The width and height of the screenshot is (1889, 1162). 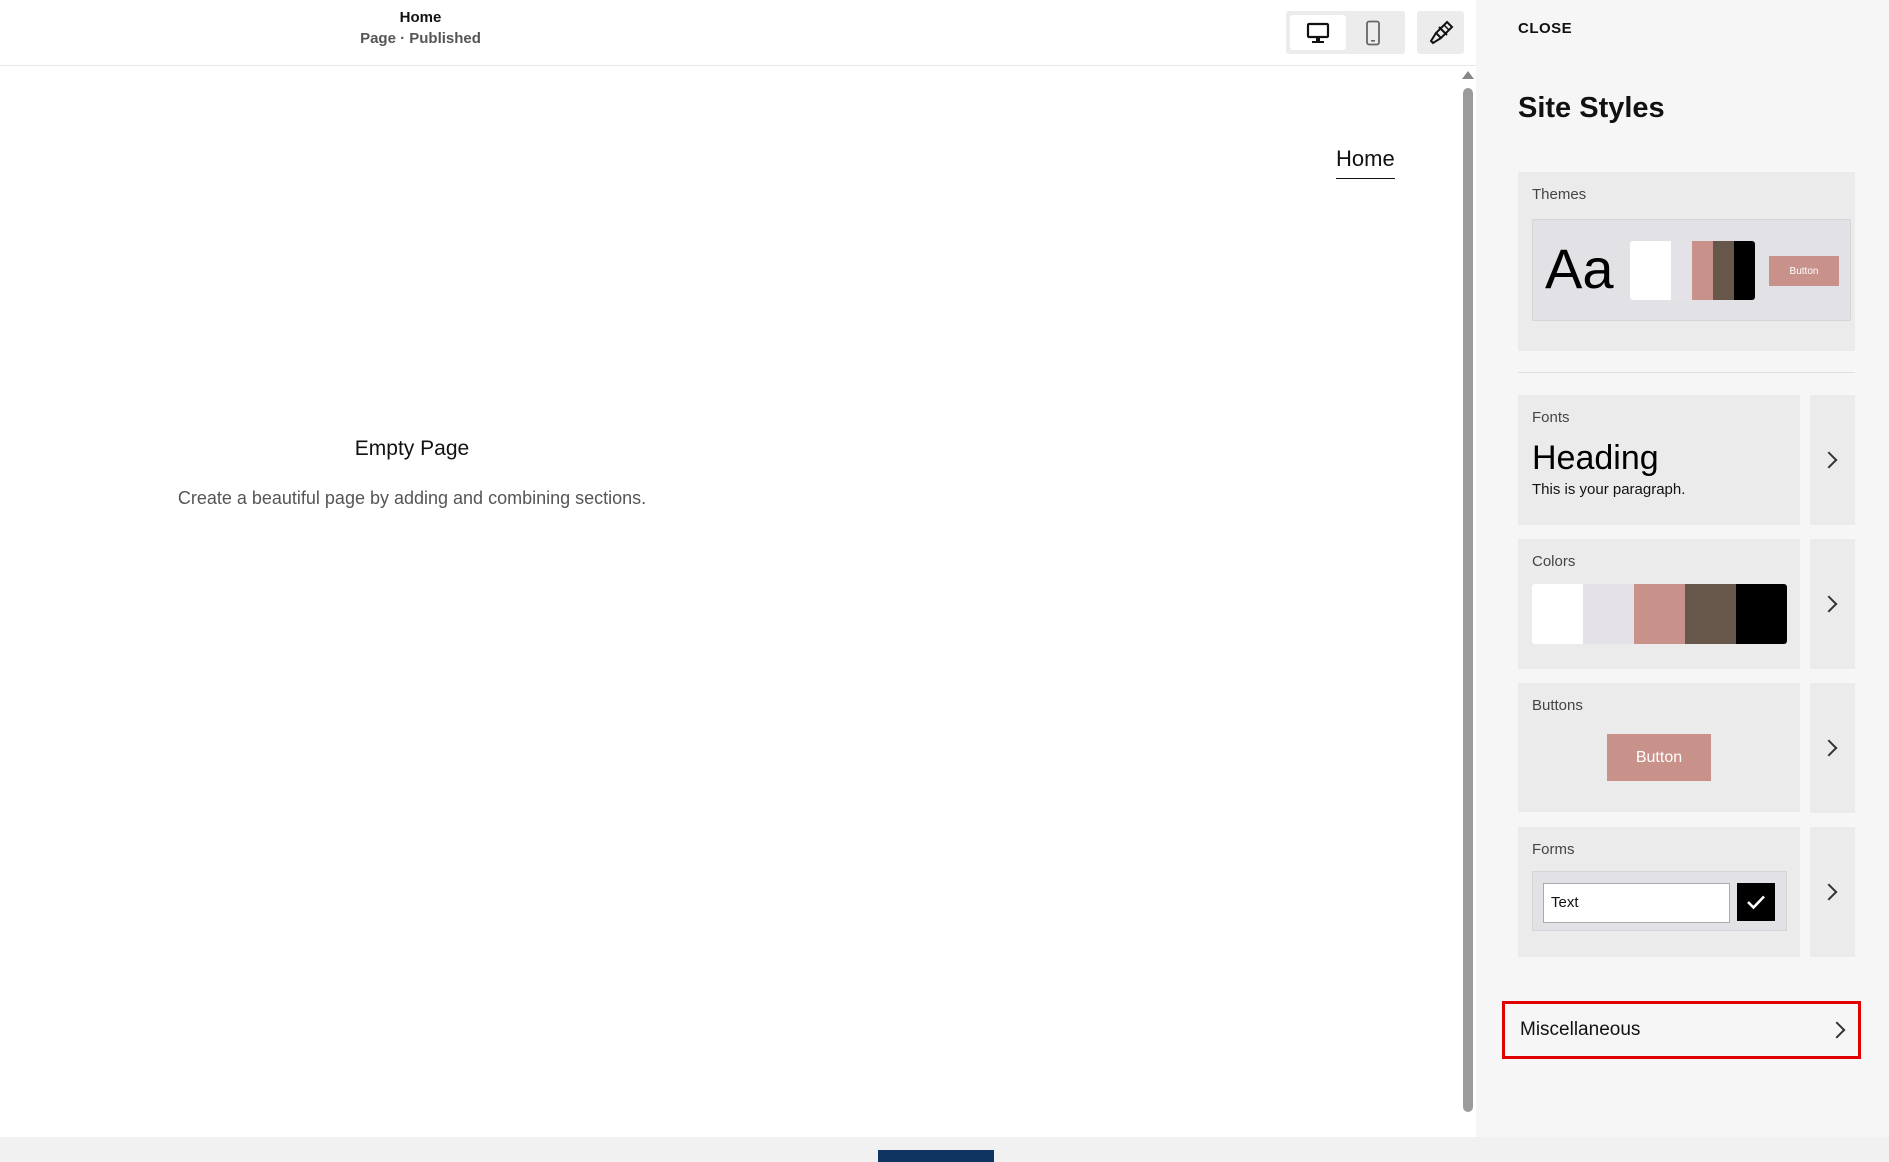 I want to click on theme-font-sample: Aa, so click(x=1579, y=268).